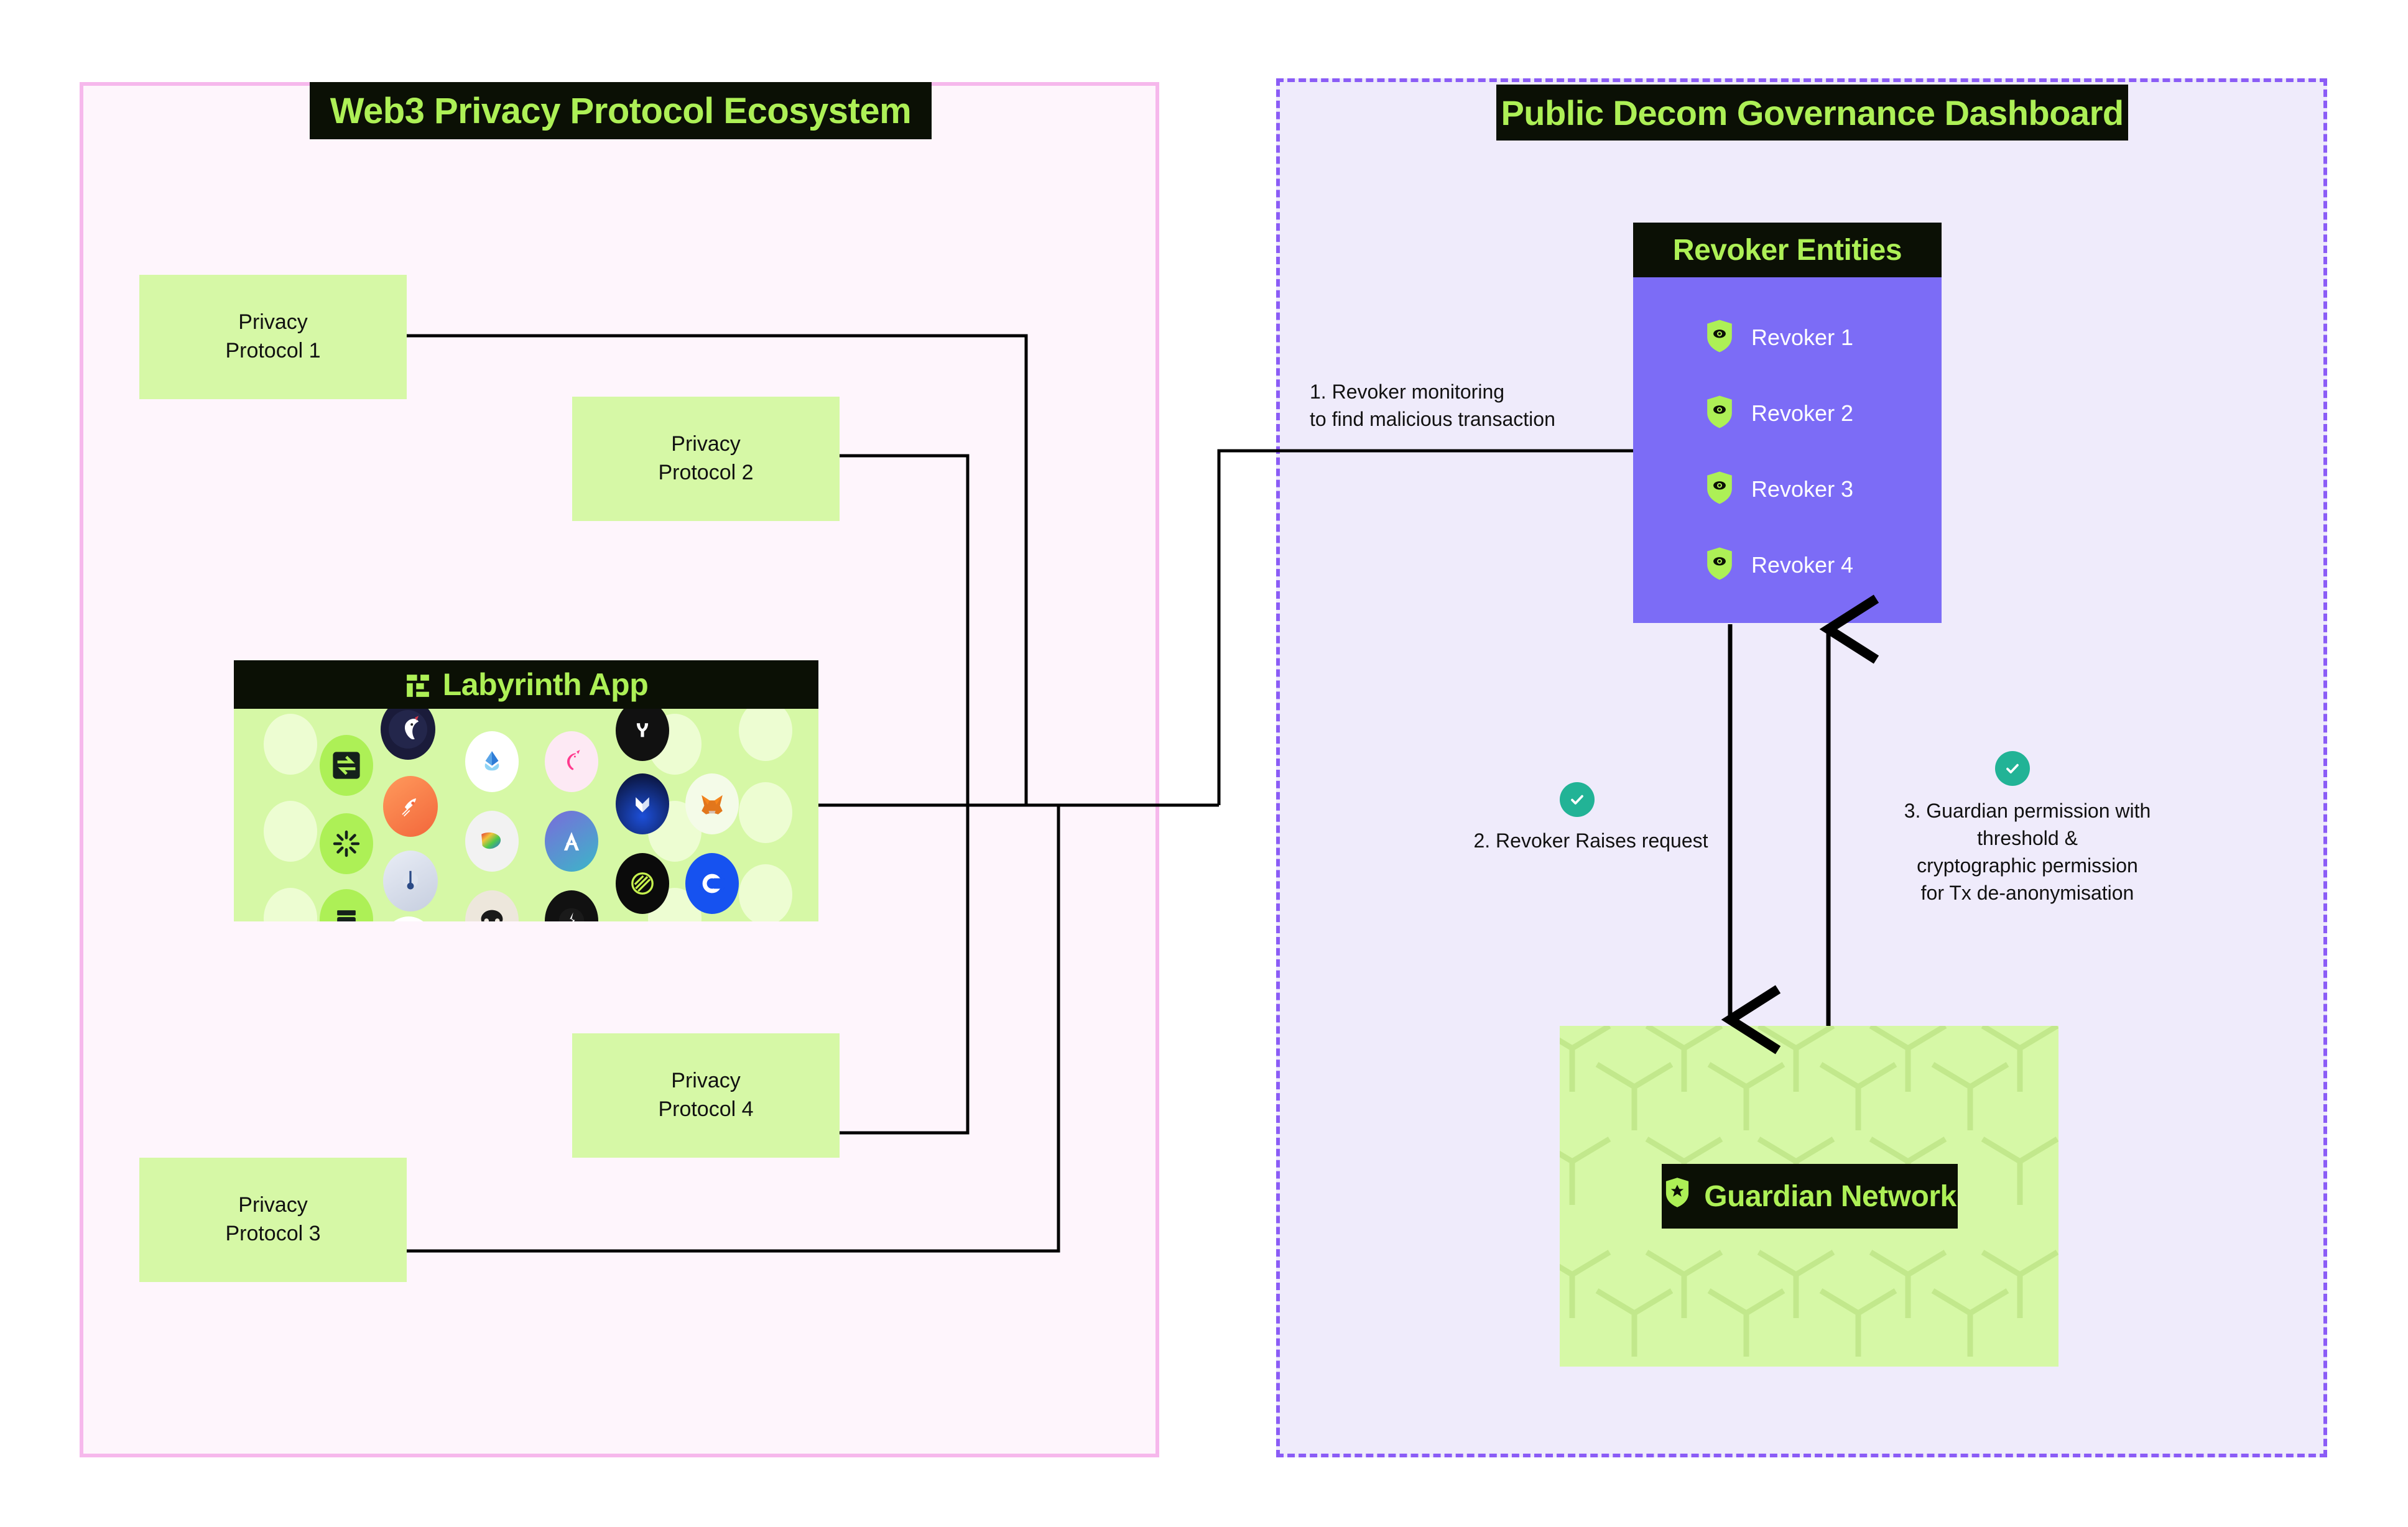 This screenshot has height=1527, width=2408. Describe the element at coordinates (1803, 413) in the screenshot. I see `revoker-label: Revoker 2` at that location.